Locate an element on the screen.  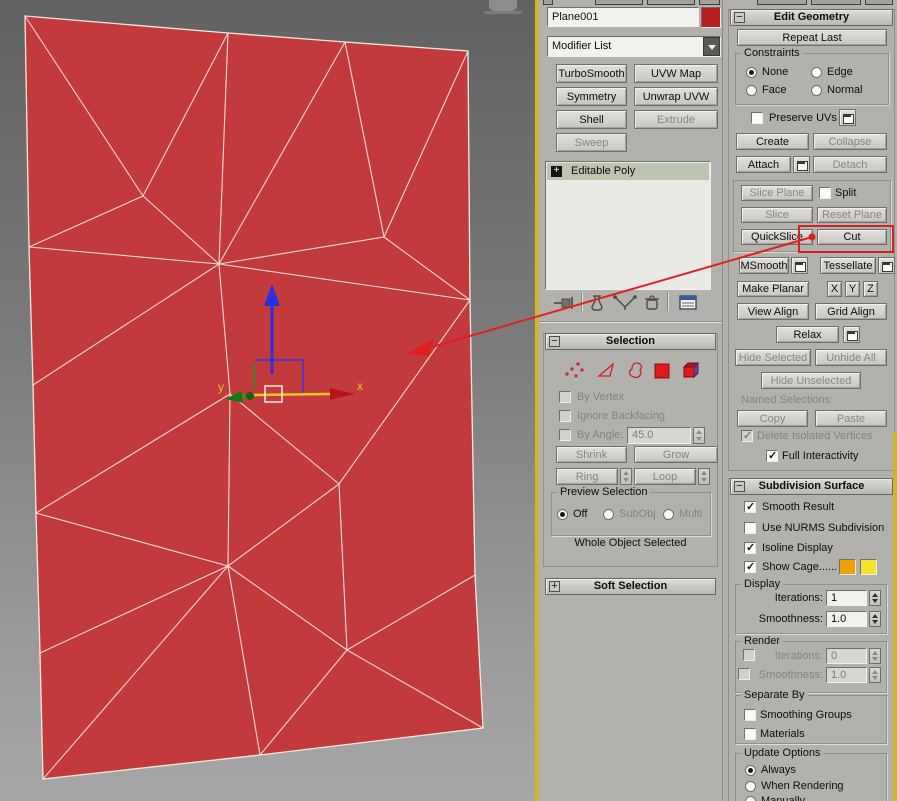
quickslice-button: QuickSlice is located at coordinates (777, 237).